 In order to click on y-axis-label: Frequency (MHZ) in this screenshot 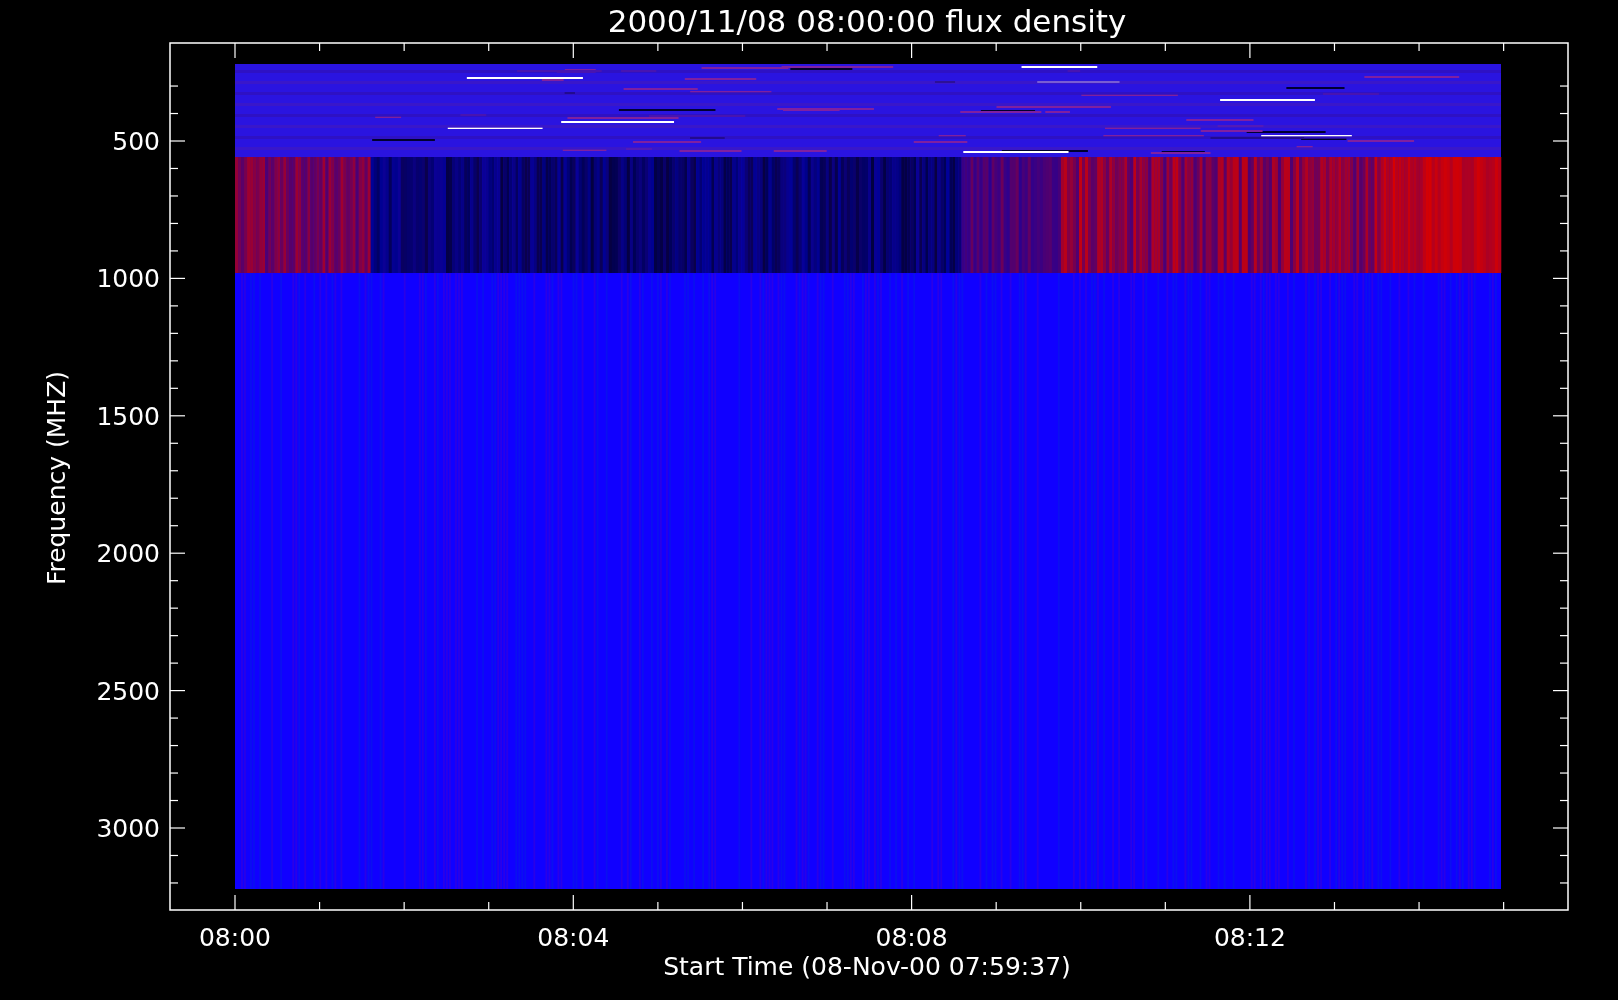, I will do `click(56, 478)`.